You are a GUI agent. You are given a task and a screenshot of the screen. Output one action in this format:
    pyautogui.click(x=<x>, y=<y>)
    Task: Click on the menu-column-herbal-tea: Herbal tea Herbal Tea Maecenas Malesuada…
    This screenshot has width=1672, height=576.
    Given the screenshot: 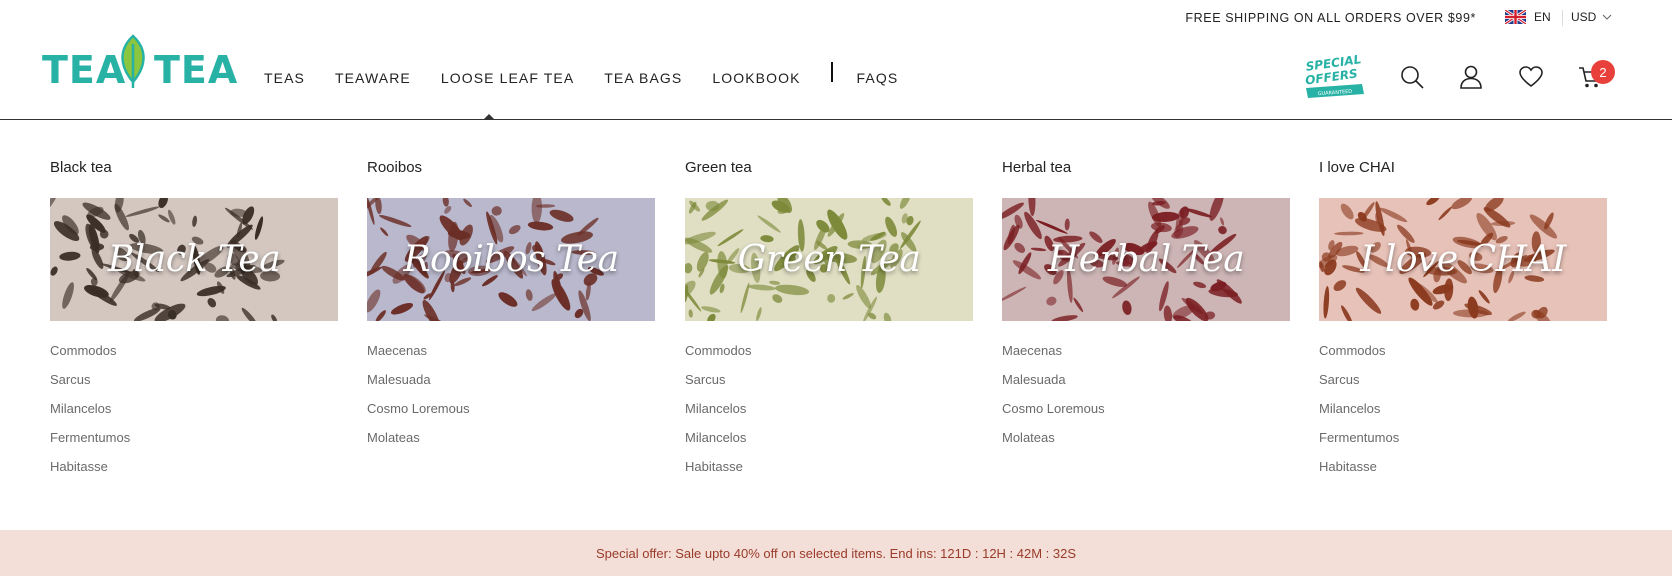 What is the action you would take?
    pyautogui.click(x=1146, y=309)
    